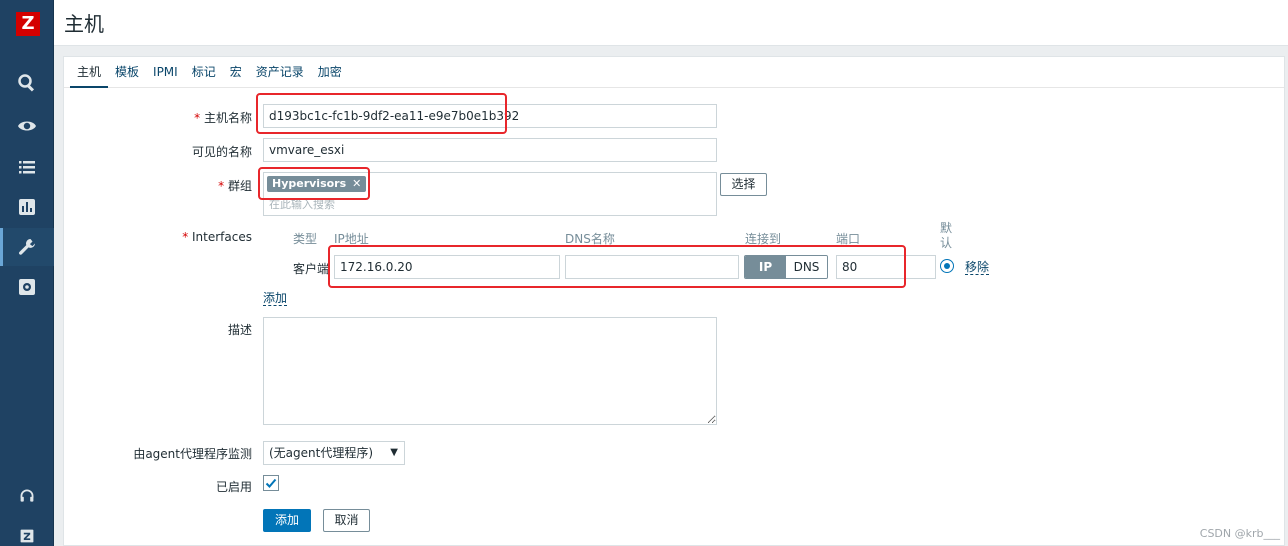 This screenshot has height=546, width=1288. What do you see at coordinates (490, 371) in the screenshot?
I see `description-textarea` at bounding box center [490, 371].